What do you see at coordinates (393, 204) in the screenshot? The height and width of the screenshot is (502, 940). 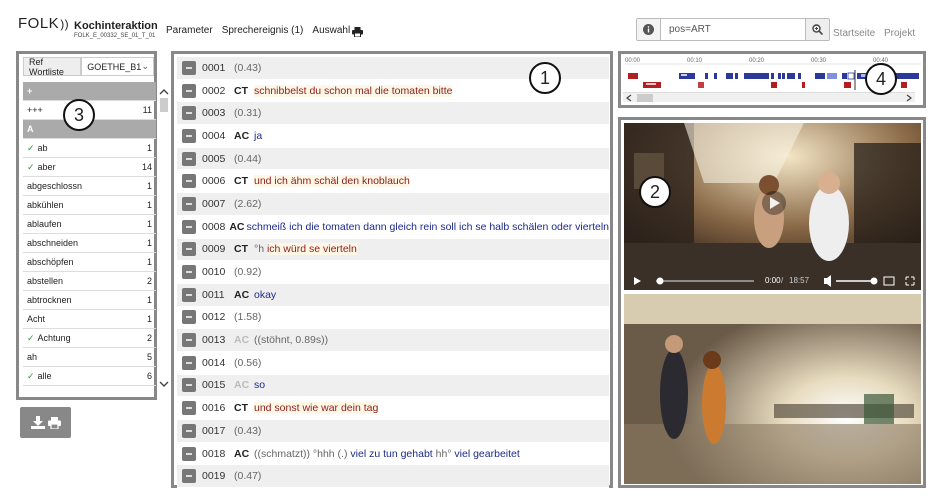 I see `transcript-row: 0007 (2.62)` at bounding box center [393, 204].